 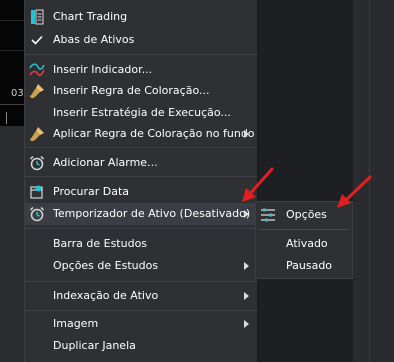 I want to click on menu-item-opcoes-de-estudos: Opções de Estudos, so click(x=141, y=266).